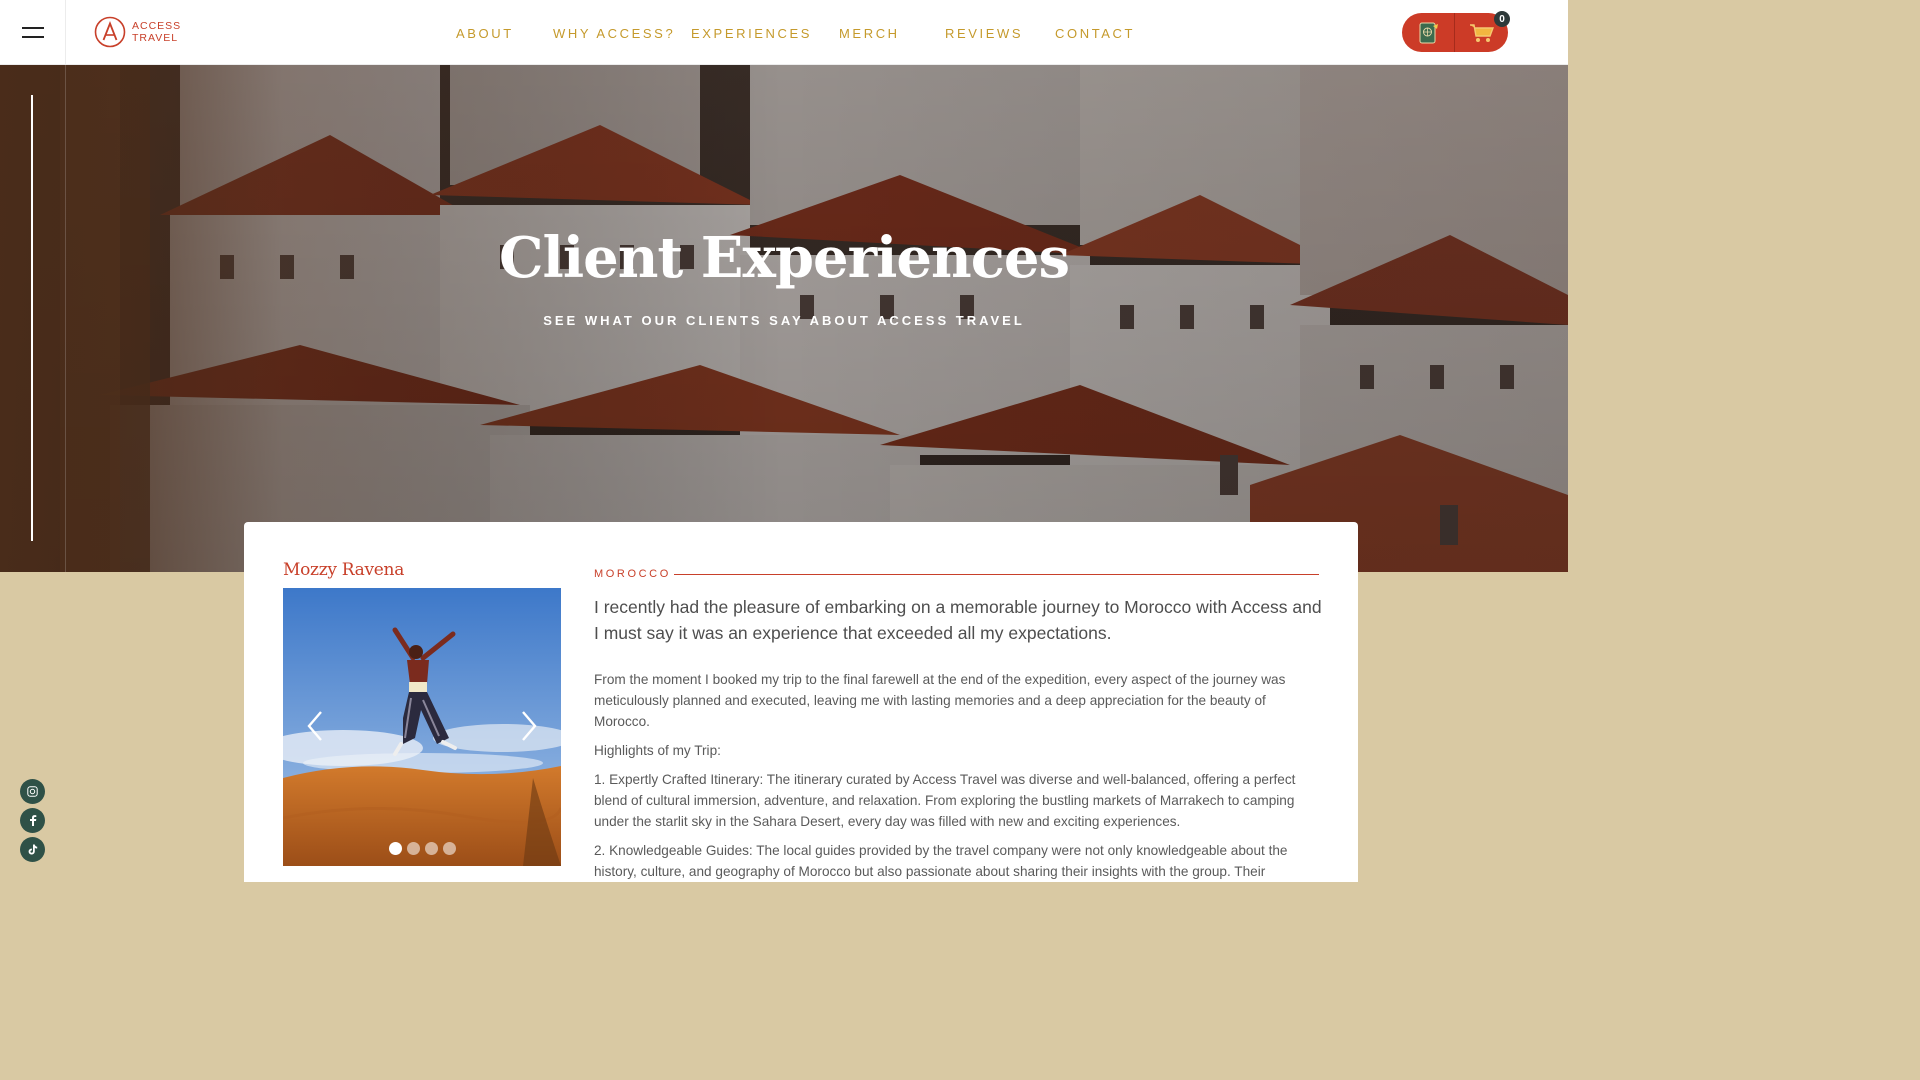 The image size is (1920, 1080). I want to click on instagram-icon, so click(32, 791).